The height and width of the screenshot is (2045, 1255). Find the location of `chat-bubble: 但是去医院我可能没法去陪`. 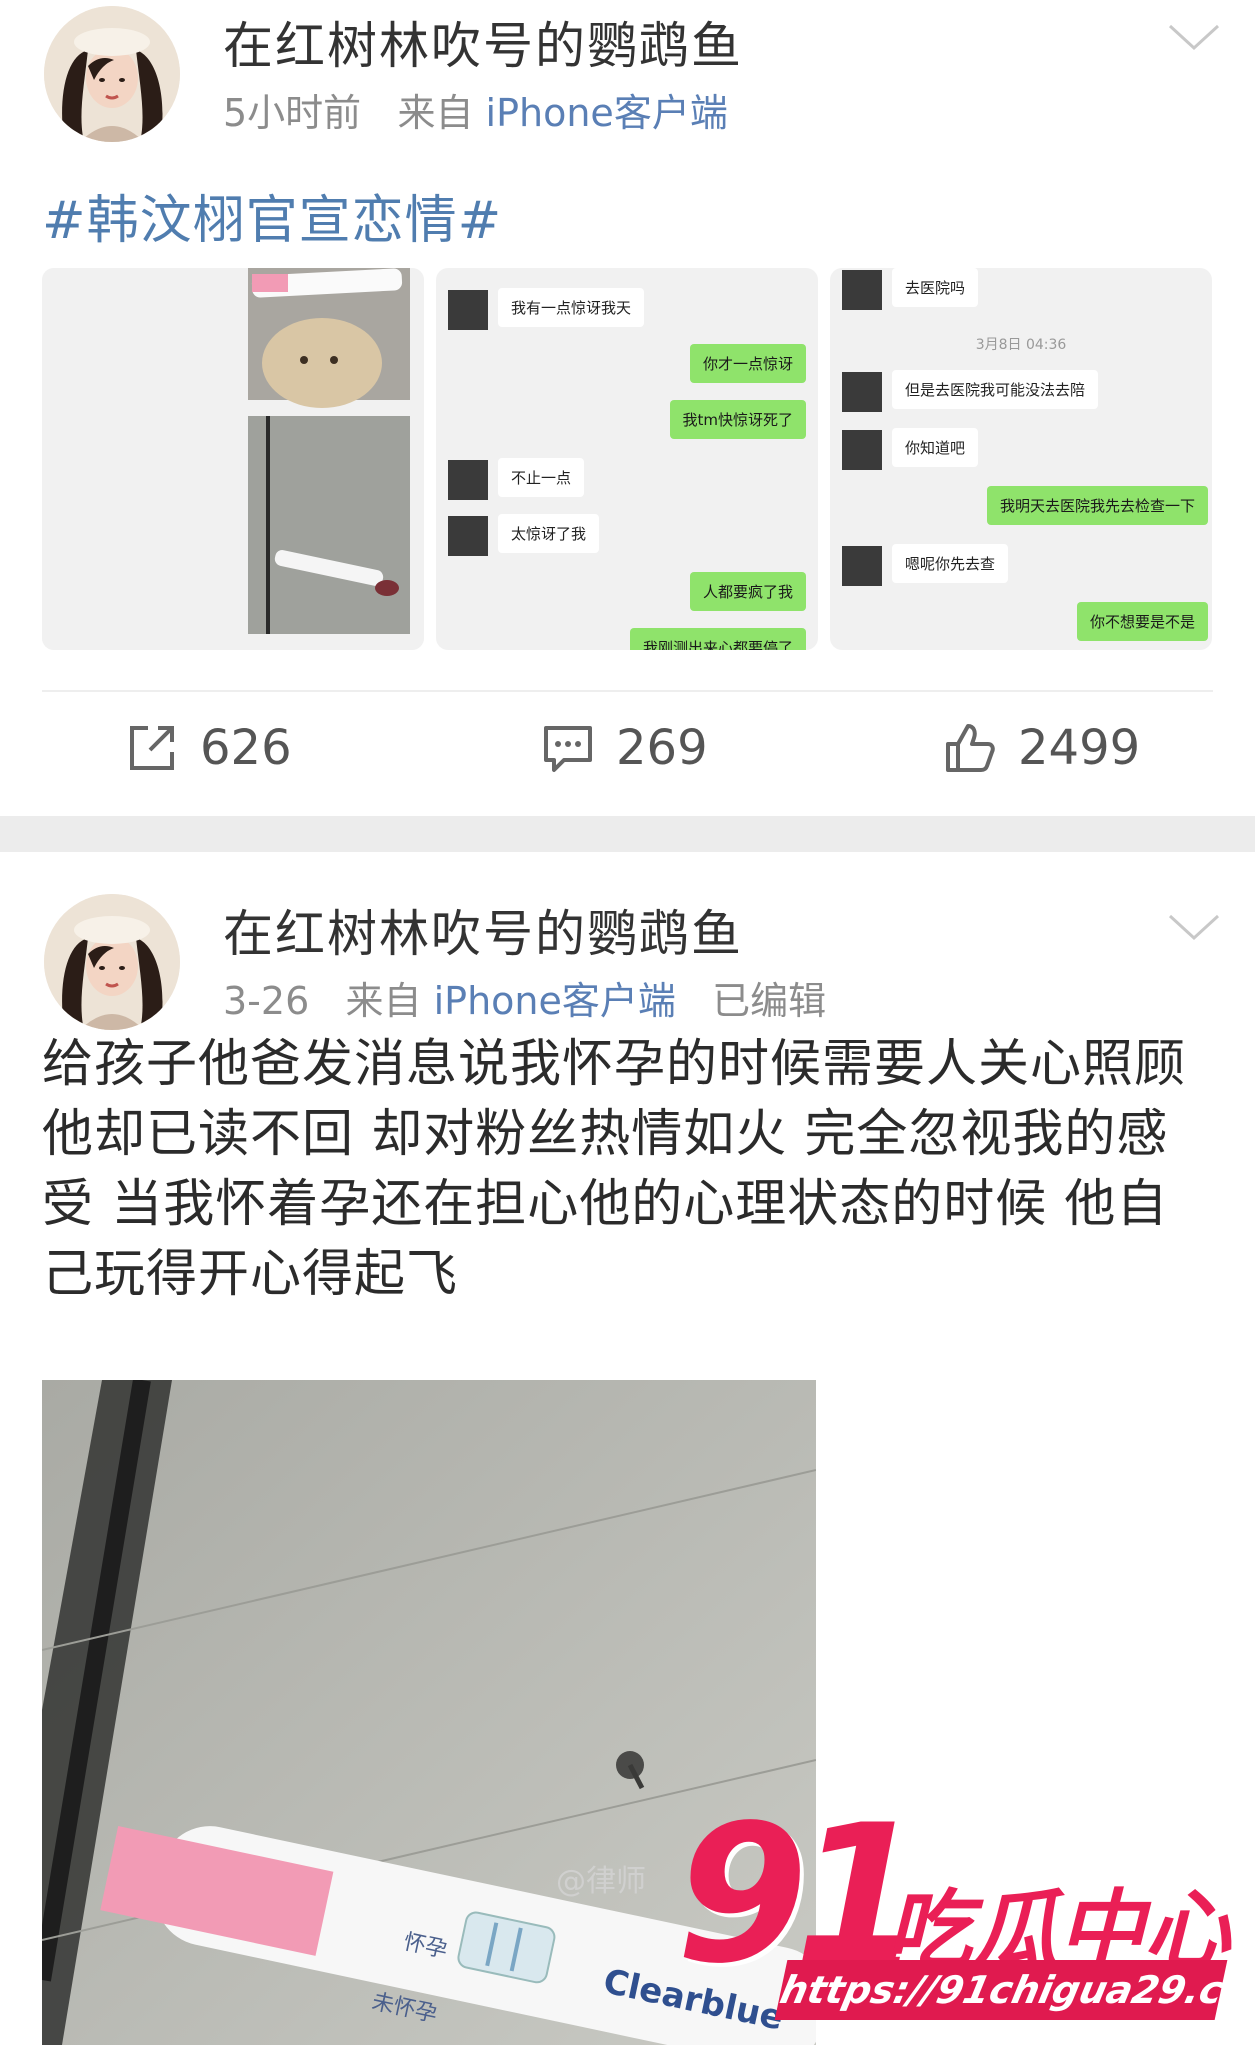

chat-bubble: 但是去医院我可能没法去陪 is located at coordinates (995, 389).